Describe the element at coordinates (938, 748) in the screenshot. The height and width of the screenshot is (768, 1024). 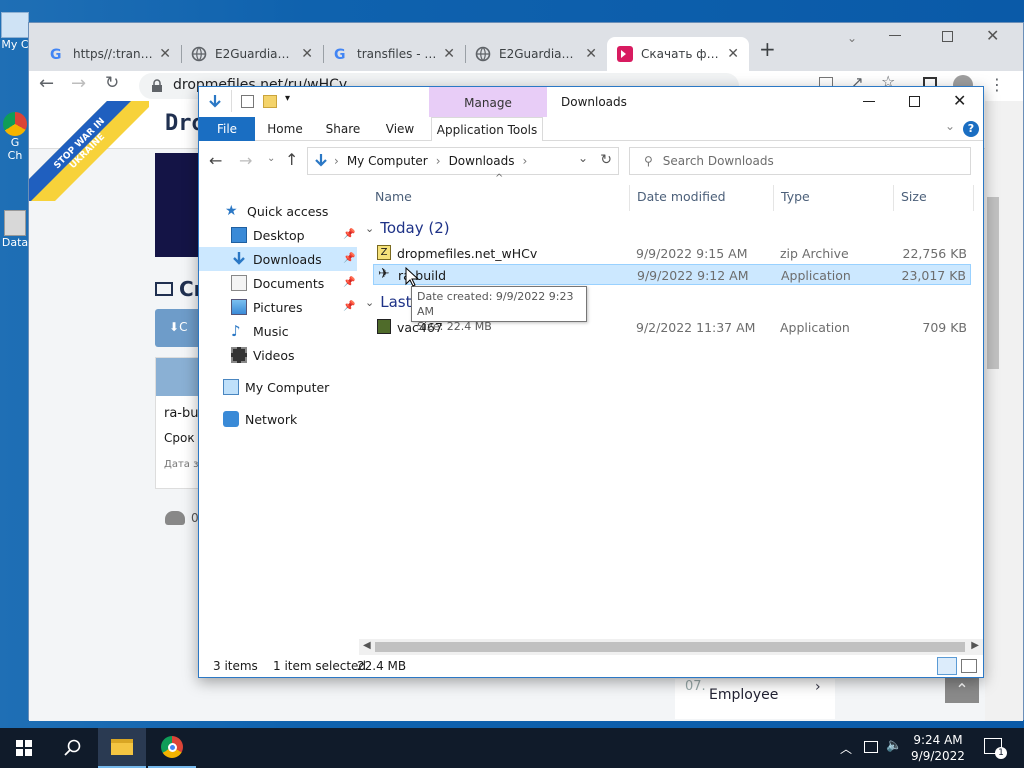
I see `clock: 9:24 AM 9/9/2022` at that location.